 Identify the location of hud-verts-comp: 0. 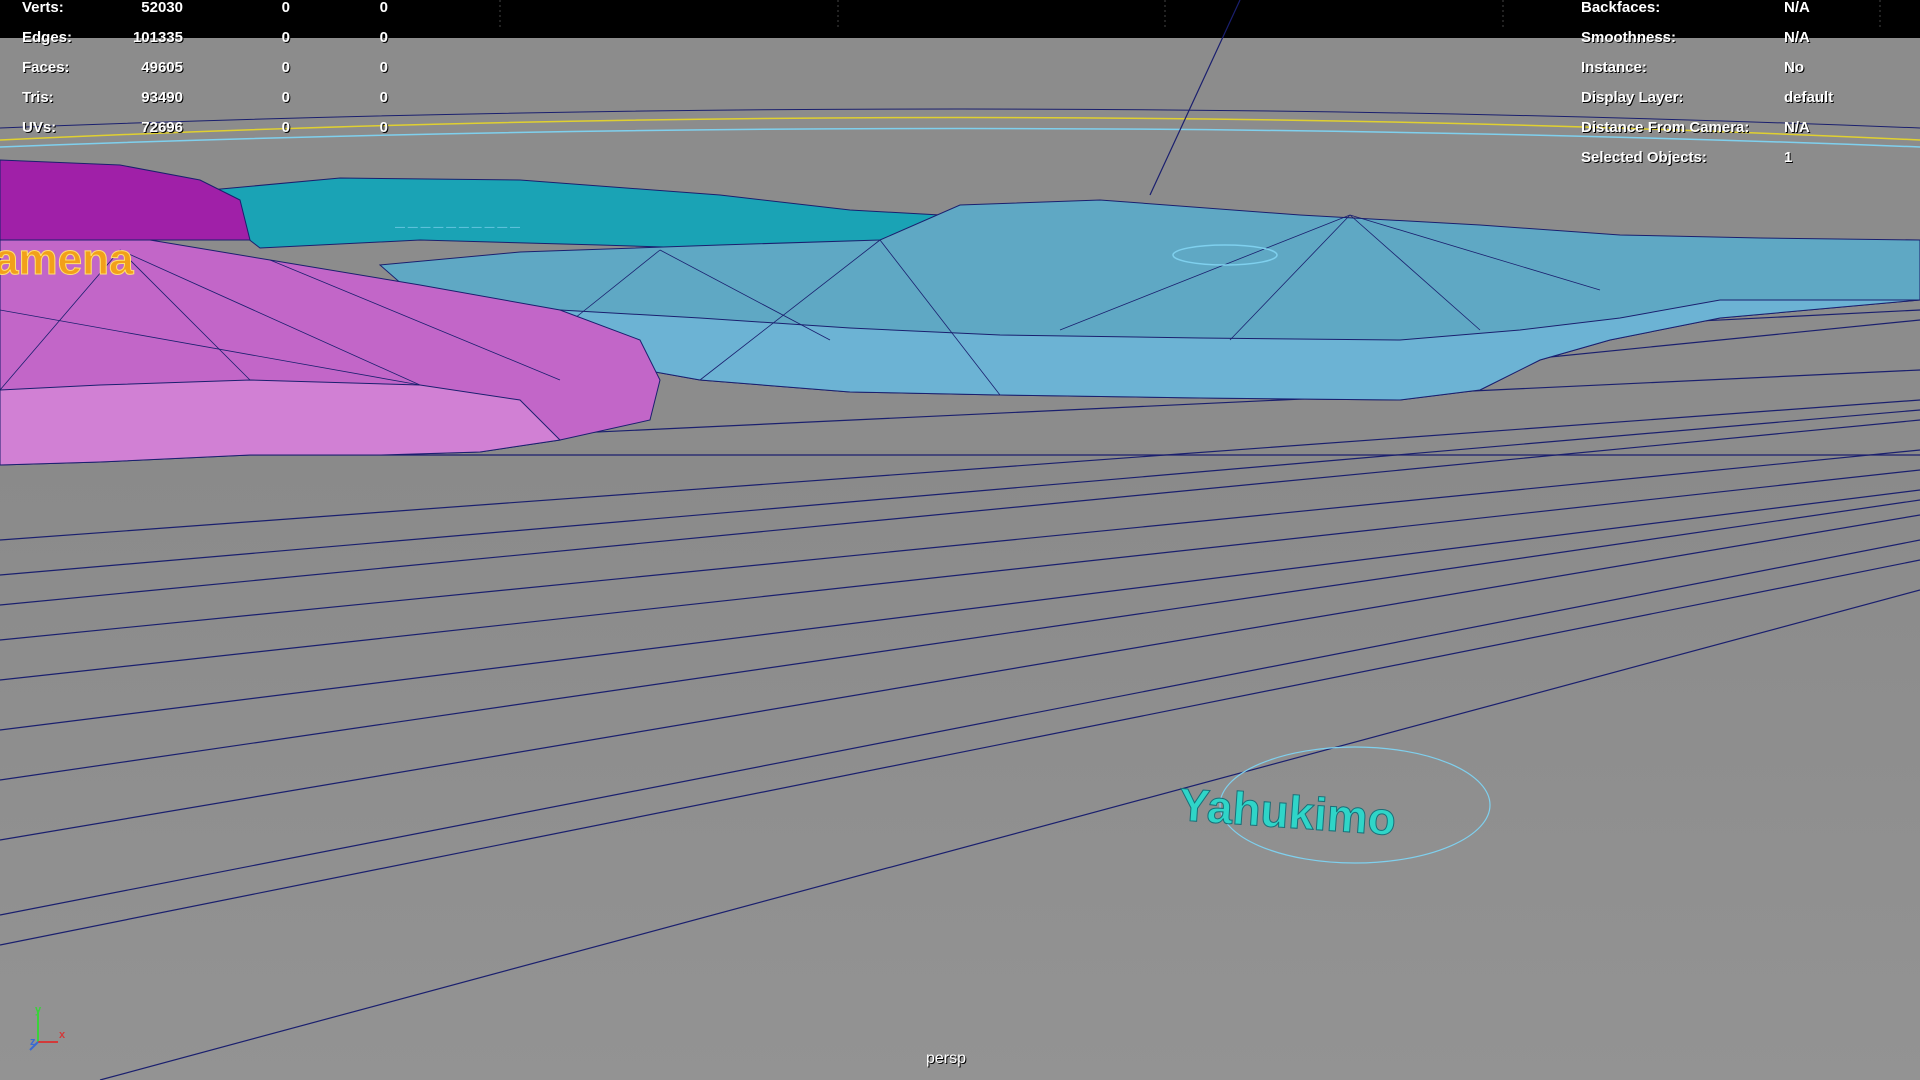
(383, 8).